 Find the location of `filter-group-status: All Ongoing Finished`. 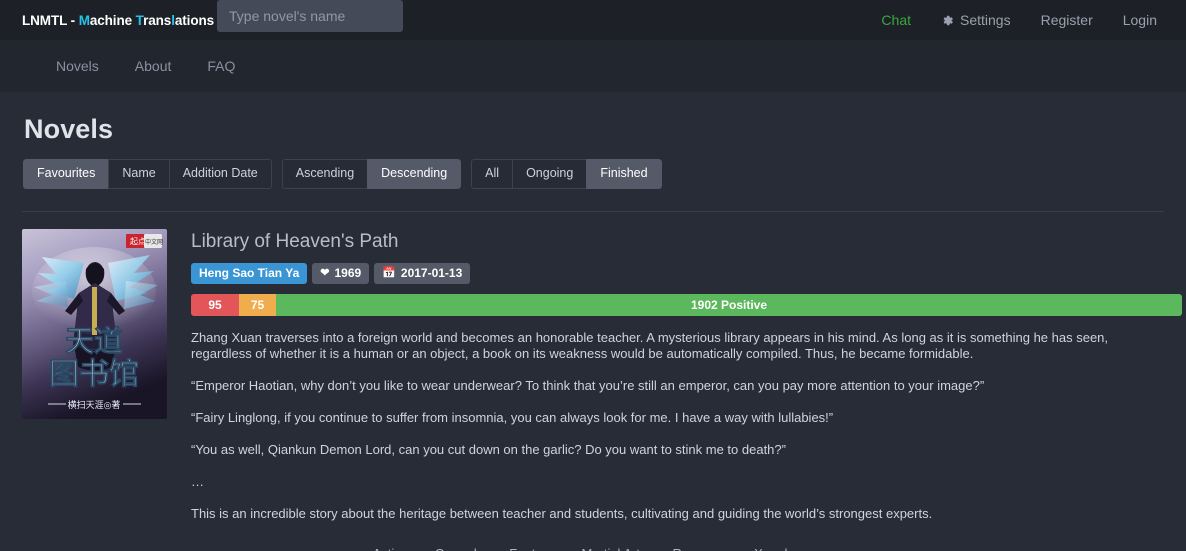

filter-group-status: All Ongoing Finished is located at coordinates (566, 174).